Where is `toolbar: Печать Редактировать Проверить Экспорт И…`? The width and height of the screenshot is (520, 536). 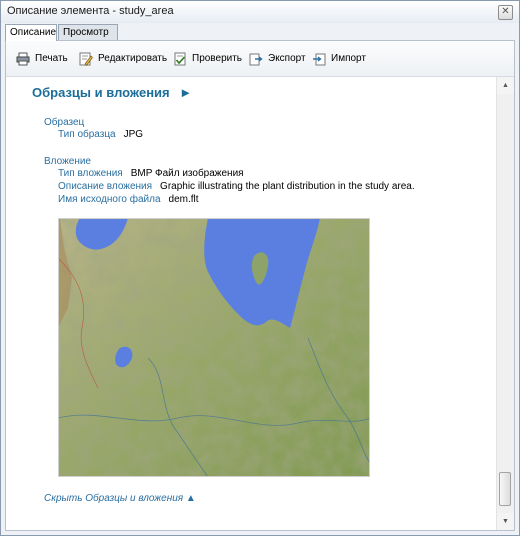
toolbar: Печать Редактировать Проверить Экспорт И… is located at coordinates (260, 59).